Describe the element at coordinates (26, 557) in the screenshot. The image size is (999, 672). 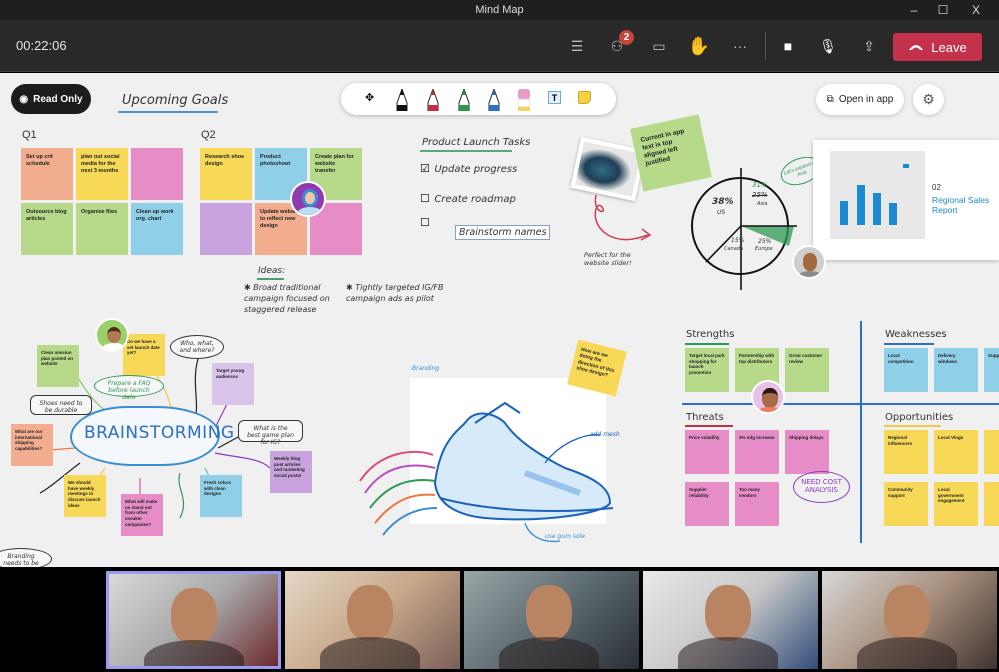
I see `thought-bubble: Branding needs to be bright and clean` at that location.